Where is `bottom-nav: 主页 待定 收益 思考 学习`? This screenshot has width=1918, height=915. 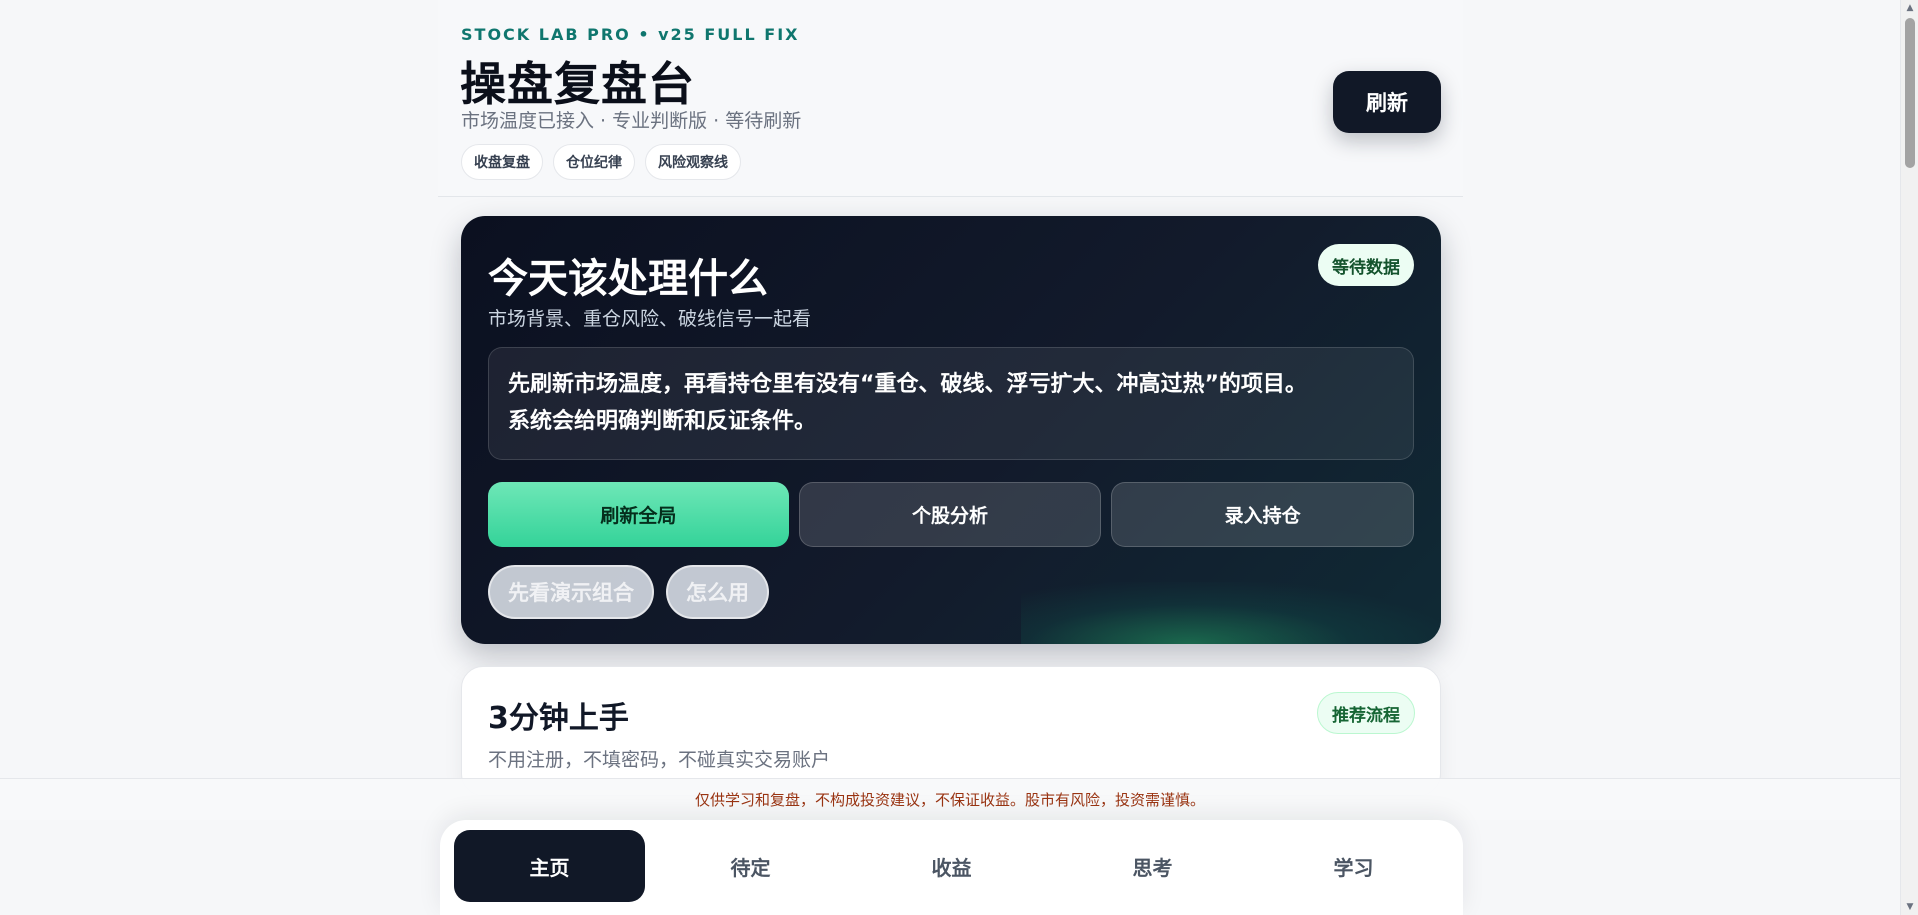 bottom-nav: 主页 待定 收益 思考 学习 is located at coordinates (951, 867).